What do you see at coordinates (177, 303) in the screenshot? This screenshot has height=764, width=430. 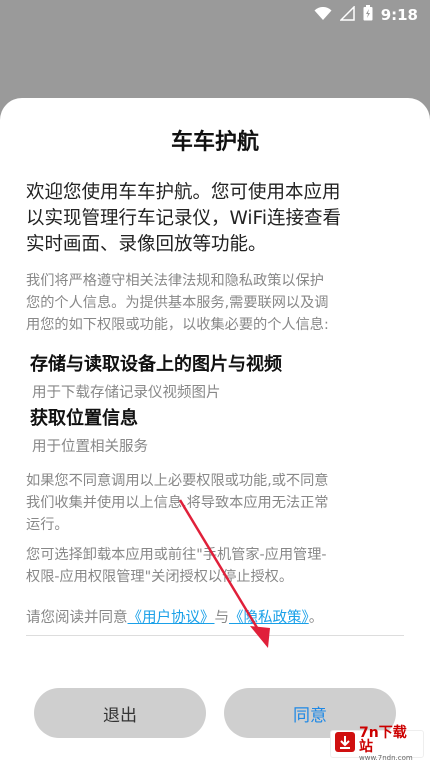 I see `intro-line: 您的个人信息。为提供基本服务,需要联网以及调` at bounding box center [177, 303].